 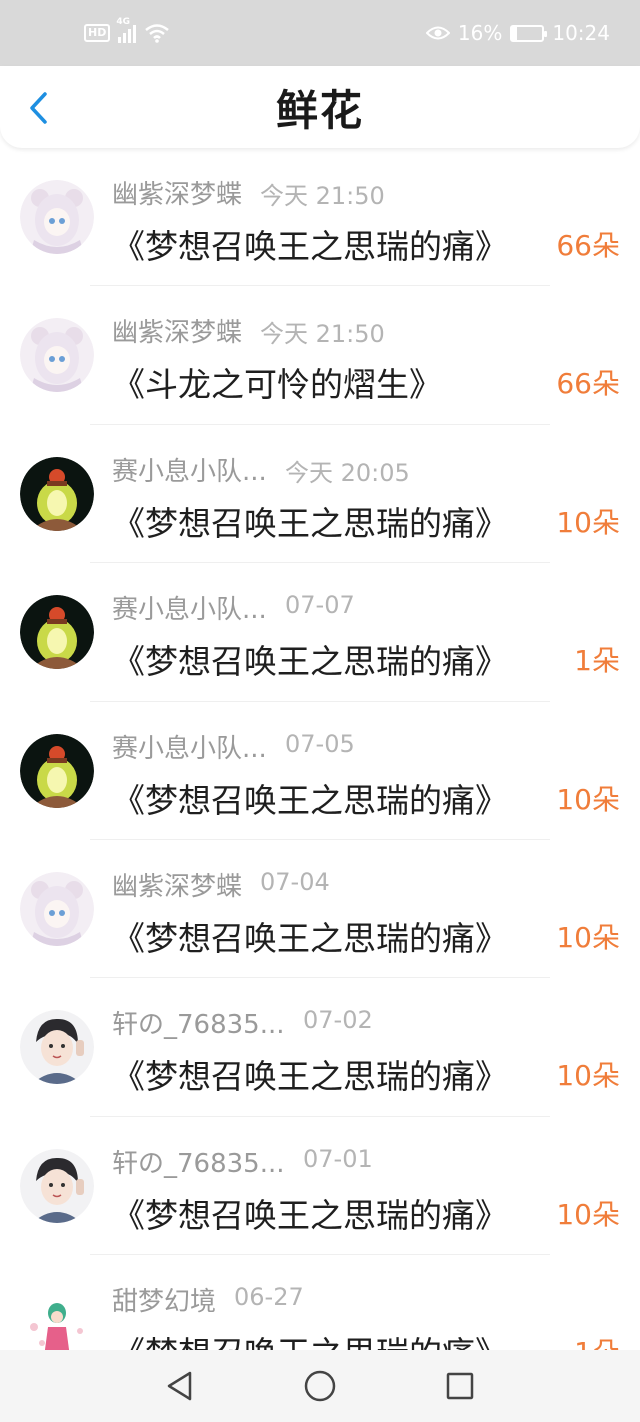 I want to click on system-back-button, so click(x=180, y=1386).